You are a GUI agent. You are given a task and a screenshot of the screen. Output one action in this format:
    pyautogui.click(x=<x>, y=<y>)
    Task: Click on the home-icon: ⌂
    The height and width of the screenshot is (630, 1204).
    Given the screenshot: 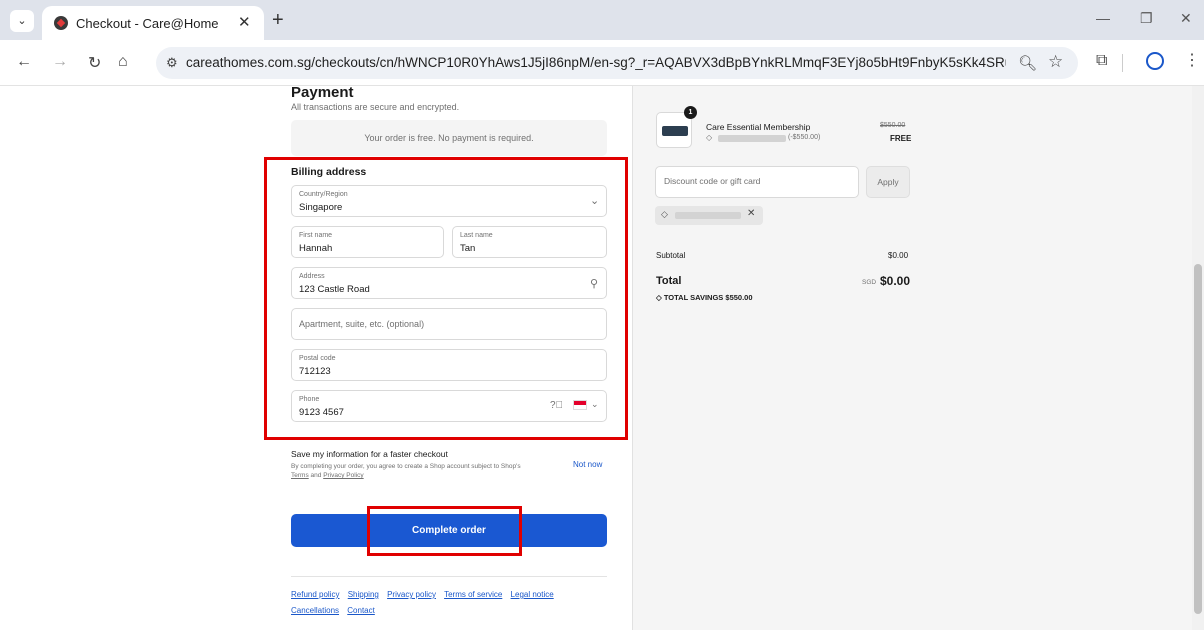 What is the action you would take?
    pyautogui.click(x=123, y=62)
    